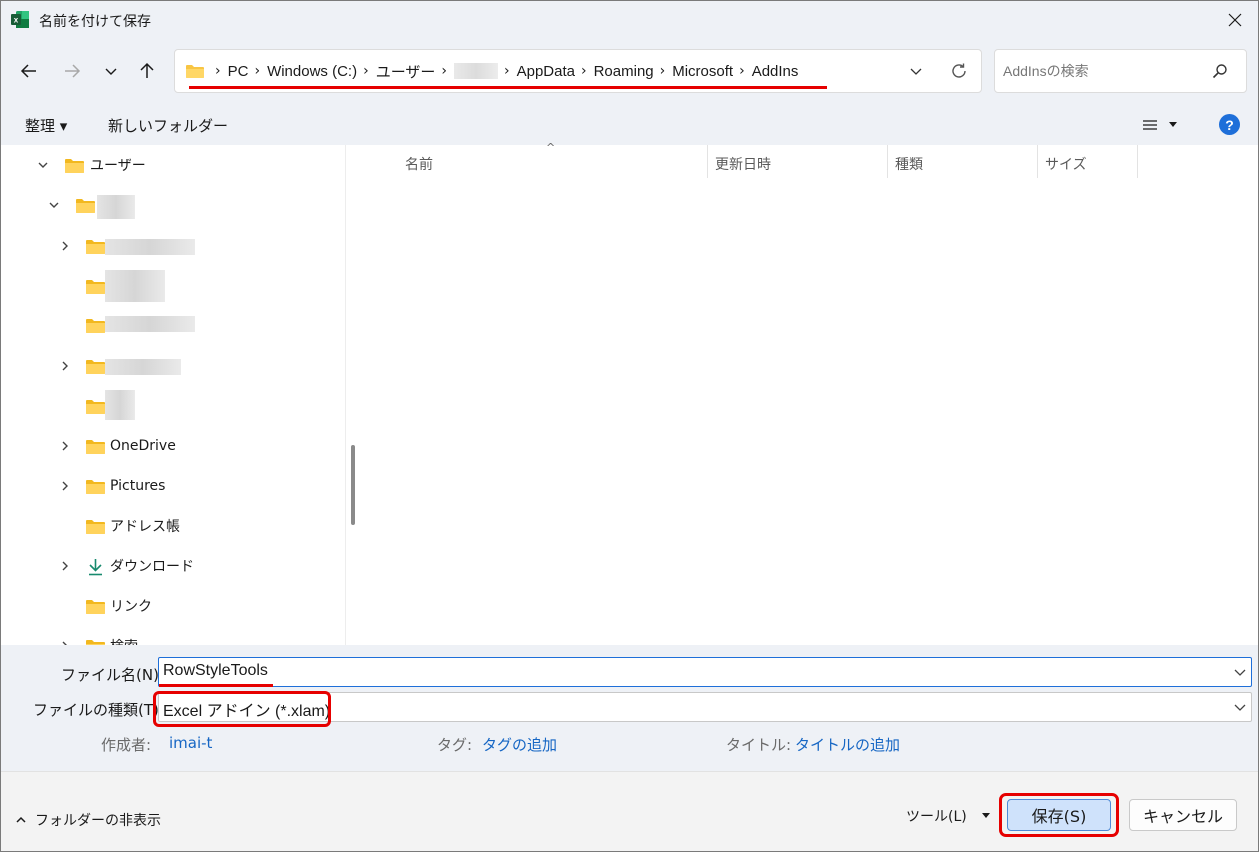  What do you see at coordinates (29, 71) in the screenshot?
I see `back-button` at bounding box center [29, 71].